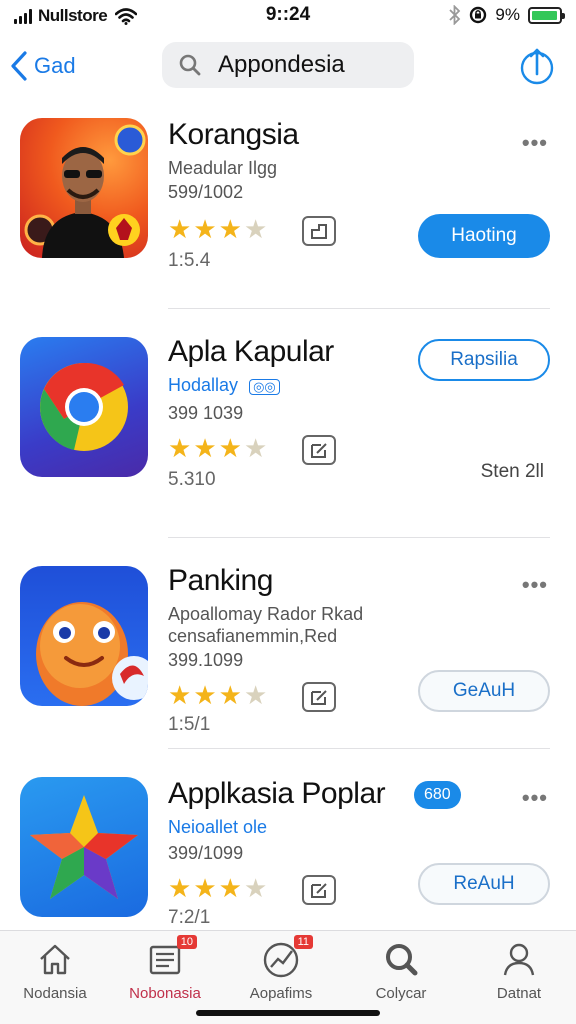  Describe the element at coordinates (206, 660) in the screenshot. I see `app-meta: 399.1099` at that location.